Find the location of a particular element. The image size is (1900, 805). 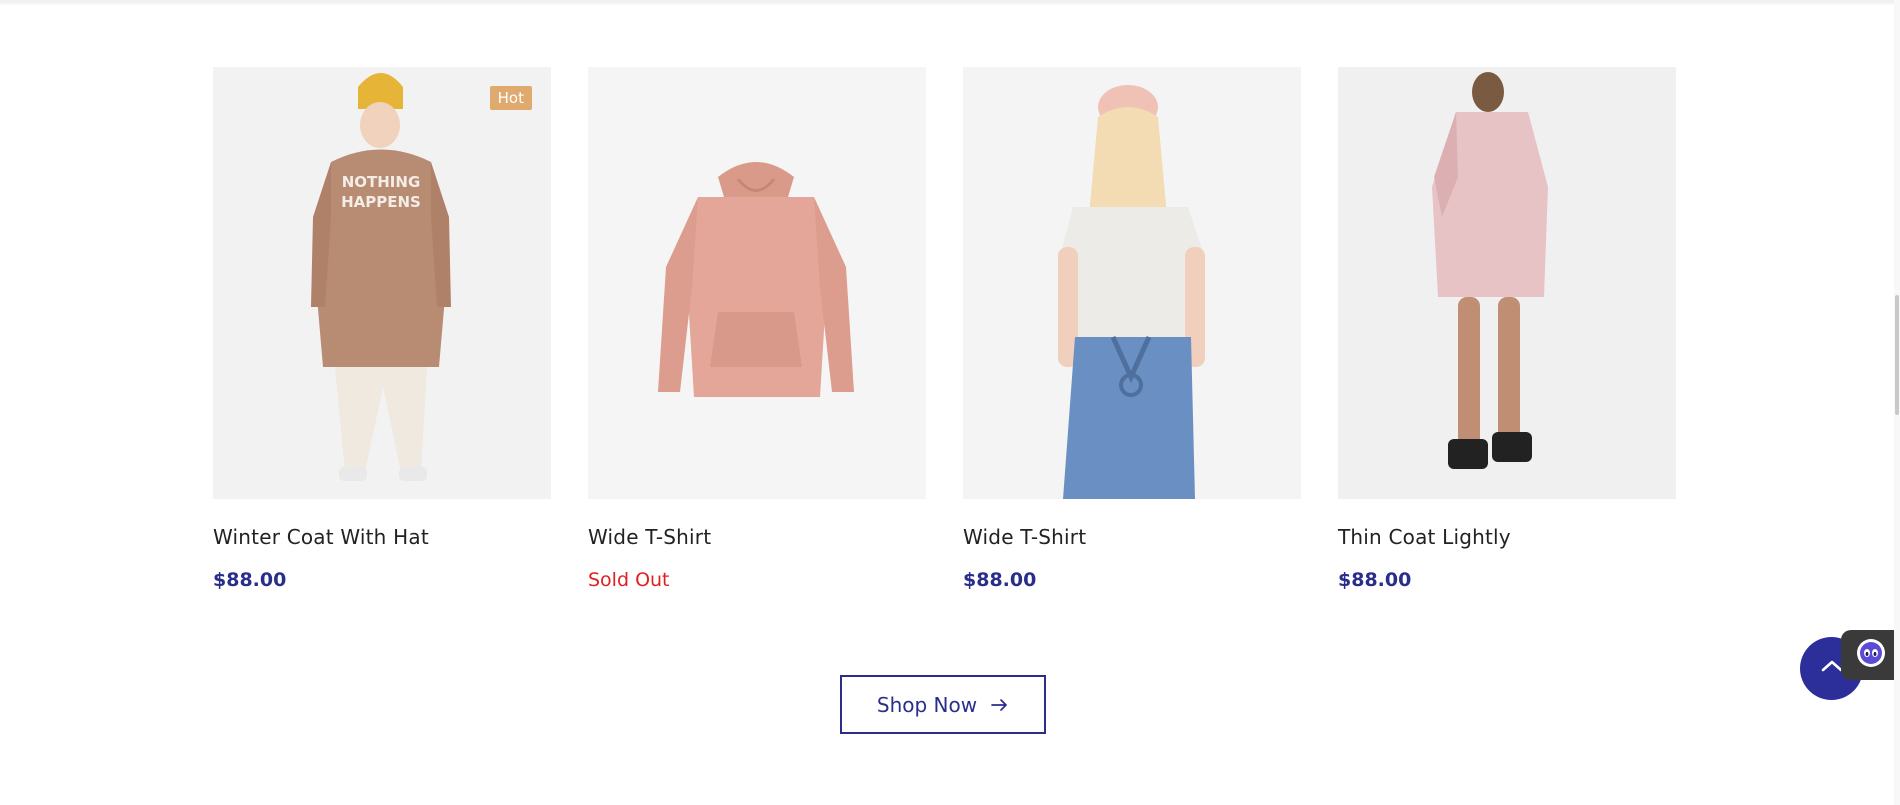

pink-hoodie-illustration is located at coordinates (757, 283).